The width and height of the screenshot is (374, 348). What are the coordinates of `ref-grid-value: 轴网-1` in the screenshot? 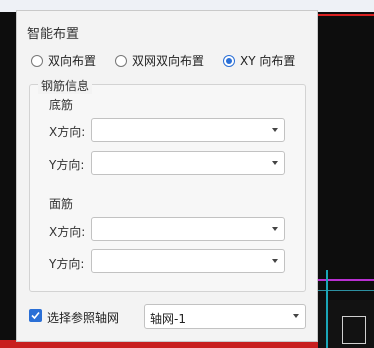 It's located at (168, 319).